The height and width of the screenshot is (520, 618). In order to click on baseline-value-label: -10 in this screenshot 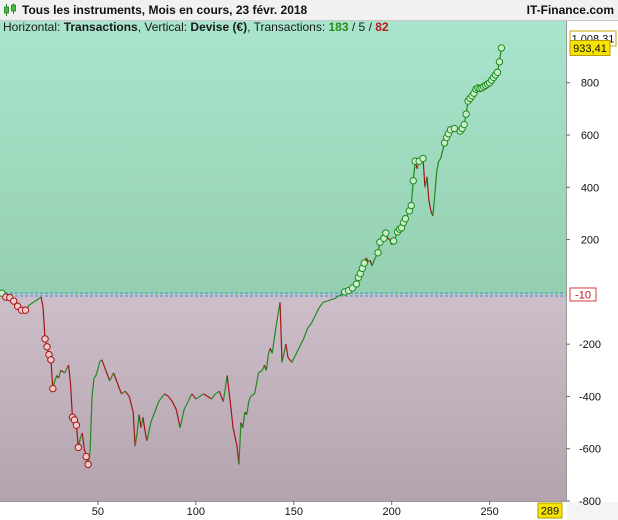, I will do `click(583, 295)`.